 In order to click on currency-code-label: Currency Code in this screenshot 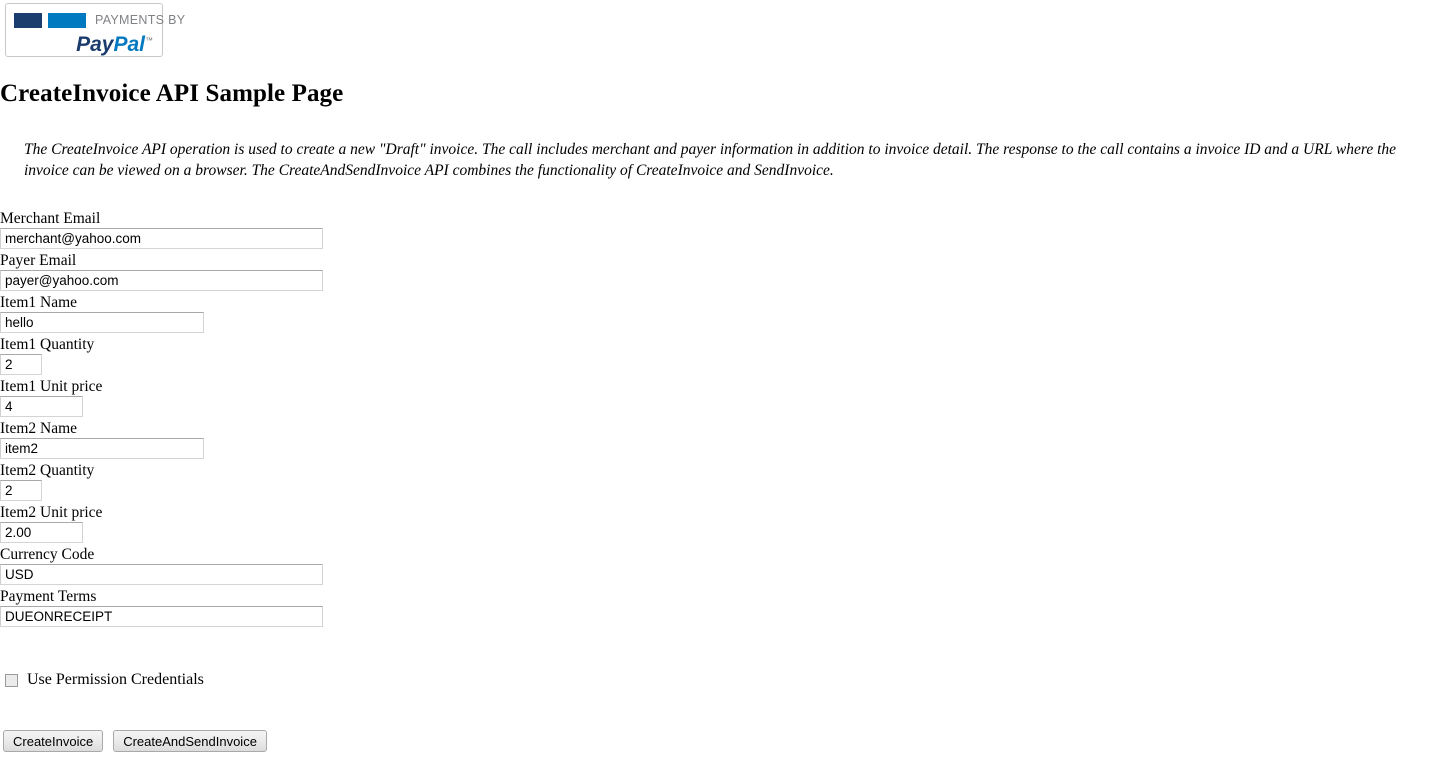, I will do `click(47, 554)`.